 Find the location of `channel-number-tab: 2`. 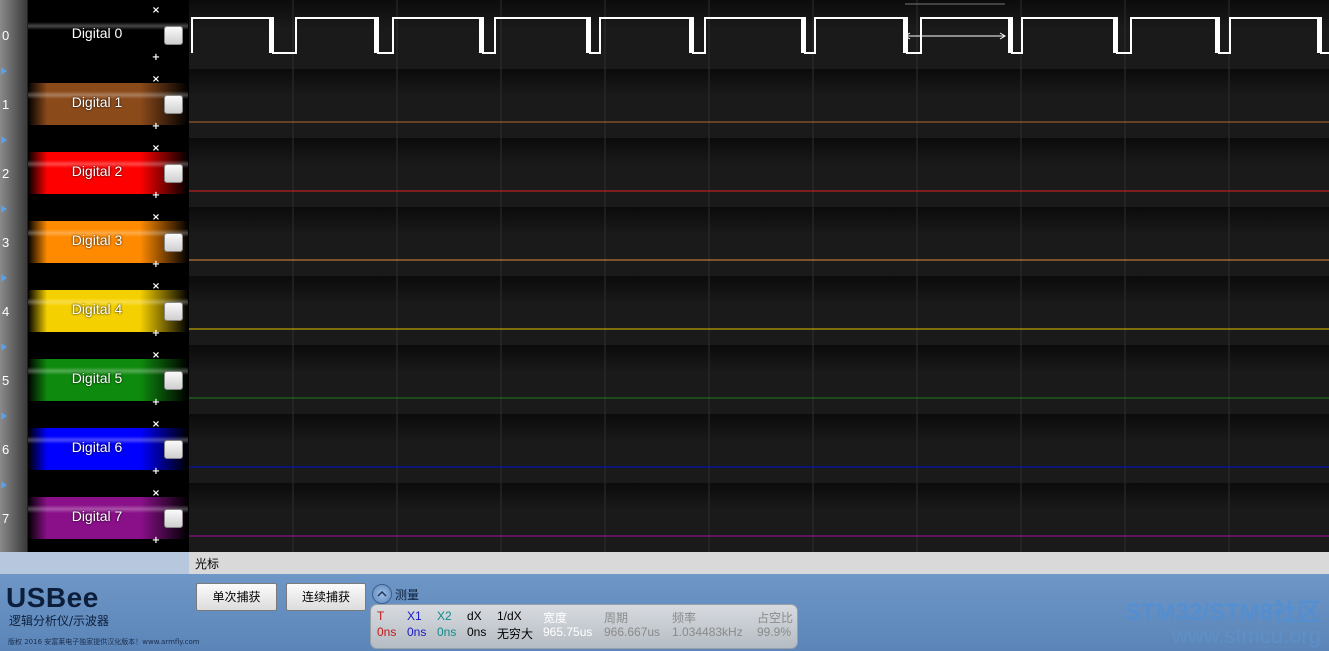

channel-number-tab: 2 is located at coordinates (14, 171).